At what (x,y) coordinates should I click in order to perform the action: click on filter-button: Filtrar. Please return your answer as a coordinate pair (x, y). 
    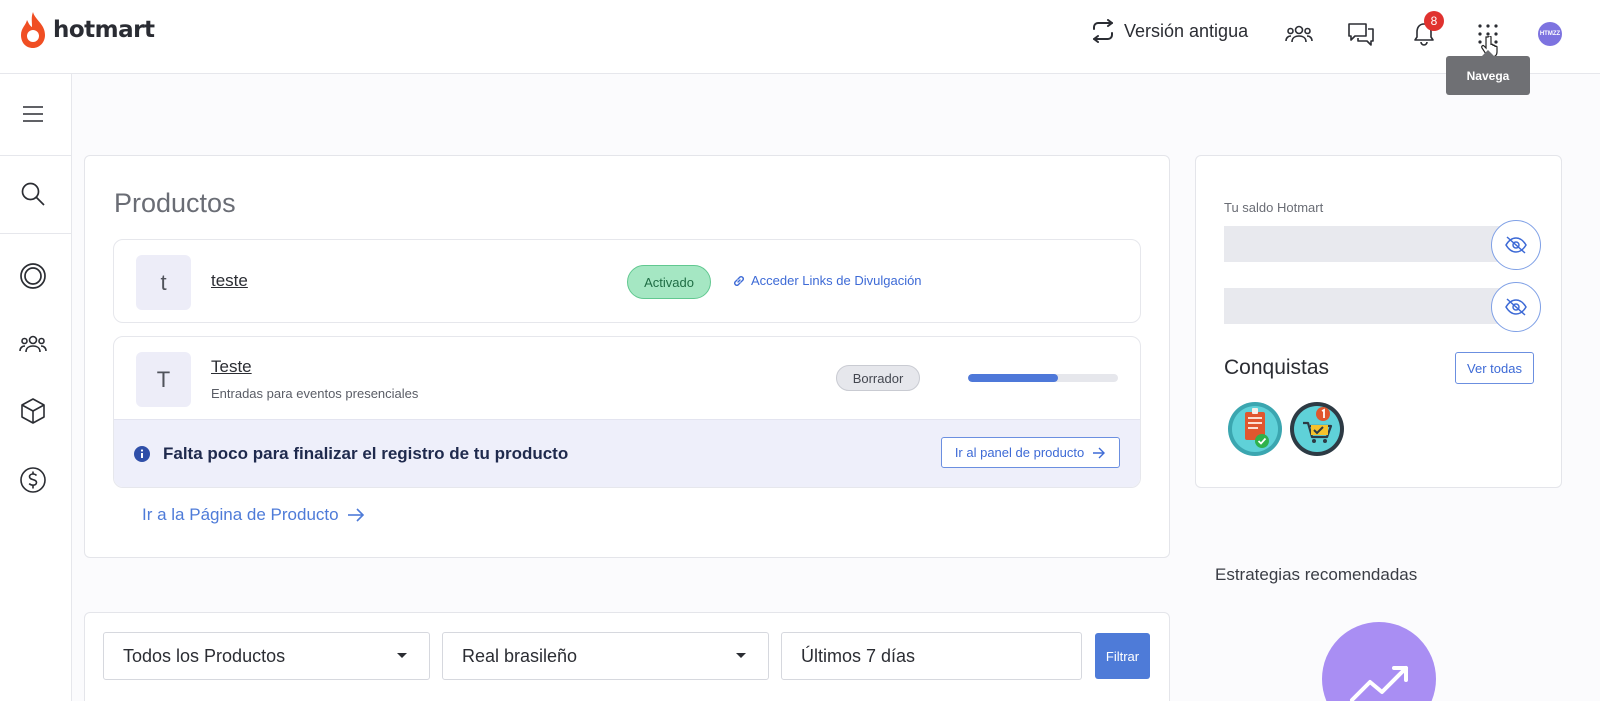
    Looking at the image, I should click on (1122, 656).